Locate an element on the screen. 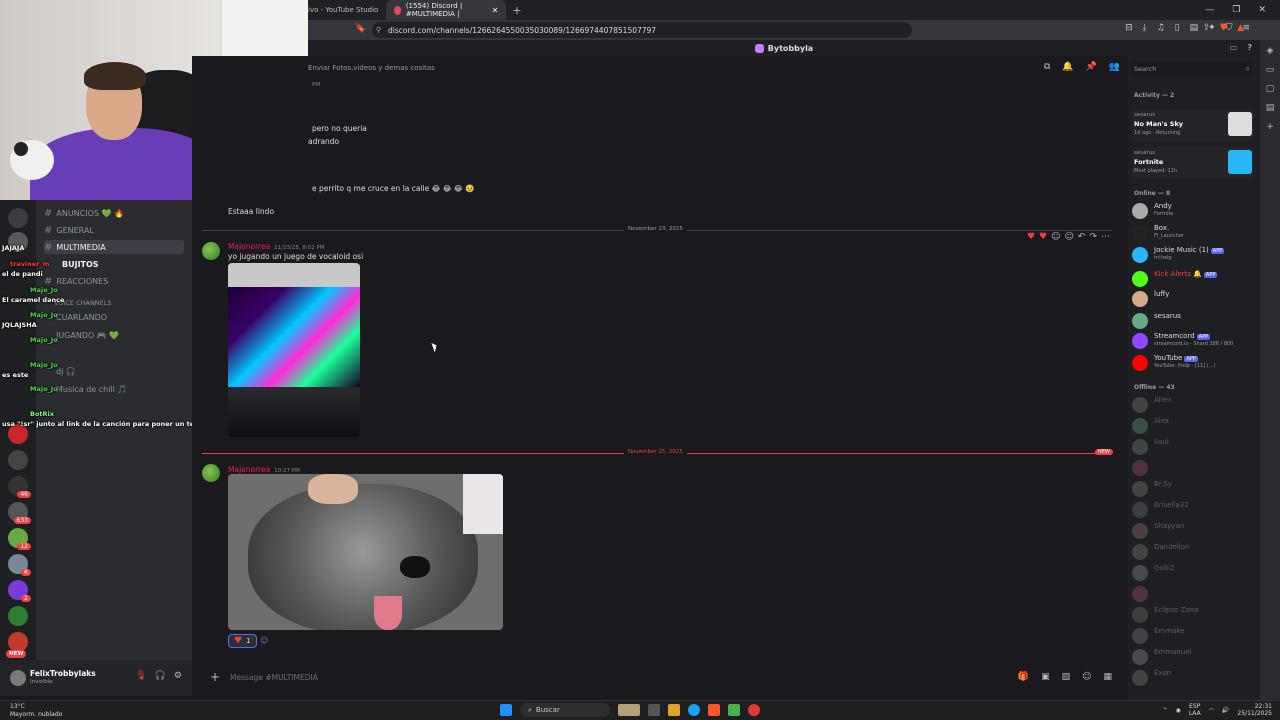 This screenshot has width=1280, height=720. edge-icon is located at coordinates (694, 710).